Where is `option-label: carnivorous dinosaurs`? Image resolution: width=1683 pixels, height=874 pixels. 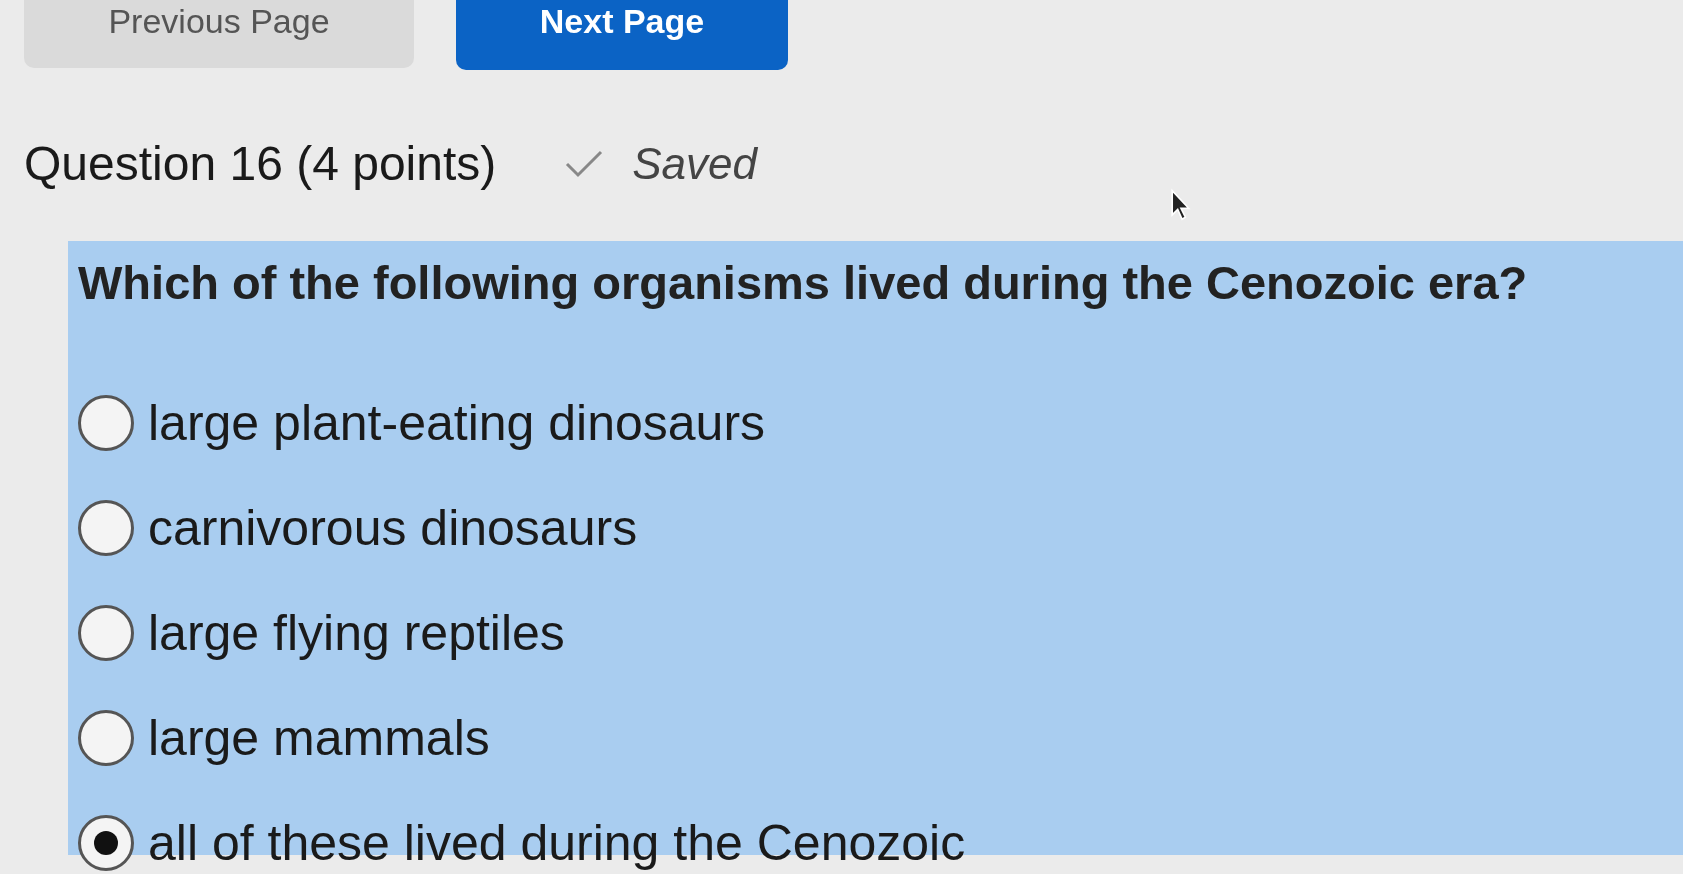 option-label: carnivorous dinosaurs is located at coordinates (393, 527).